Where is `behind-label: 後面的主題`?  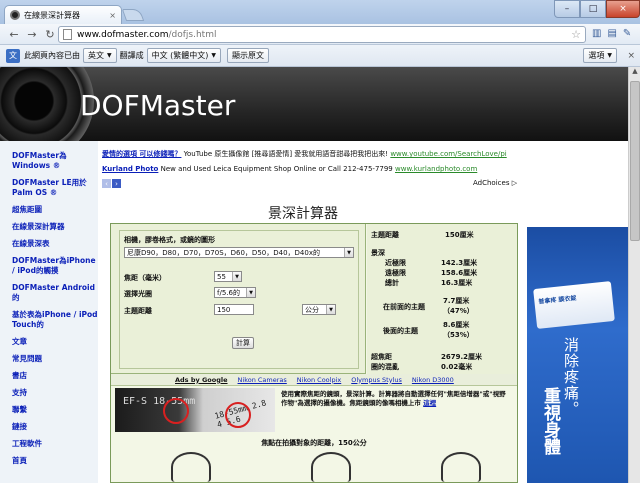
behind-label: 後面的主題 is located at coordinates (400, 331).